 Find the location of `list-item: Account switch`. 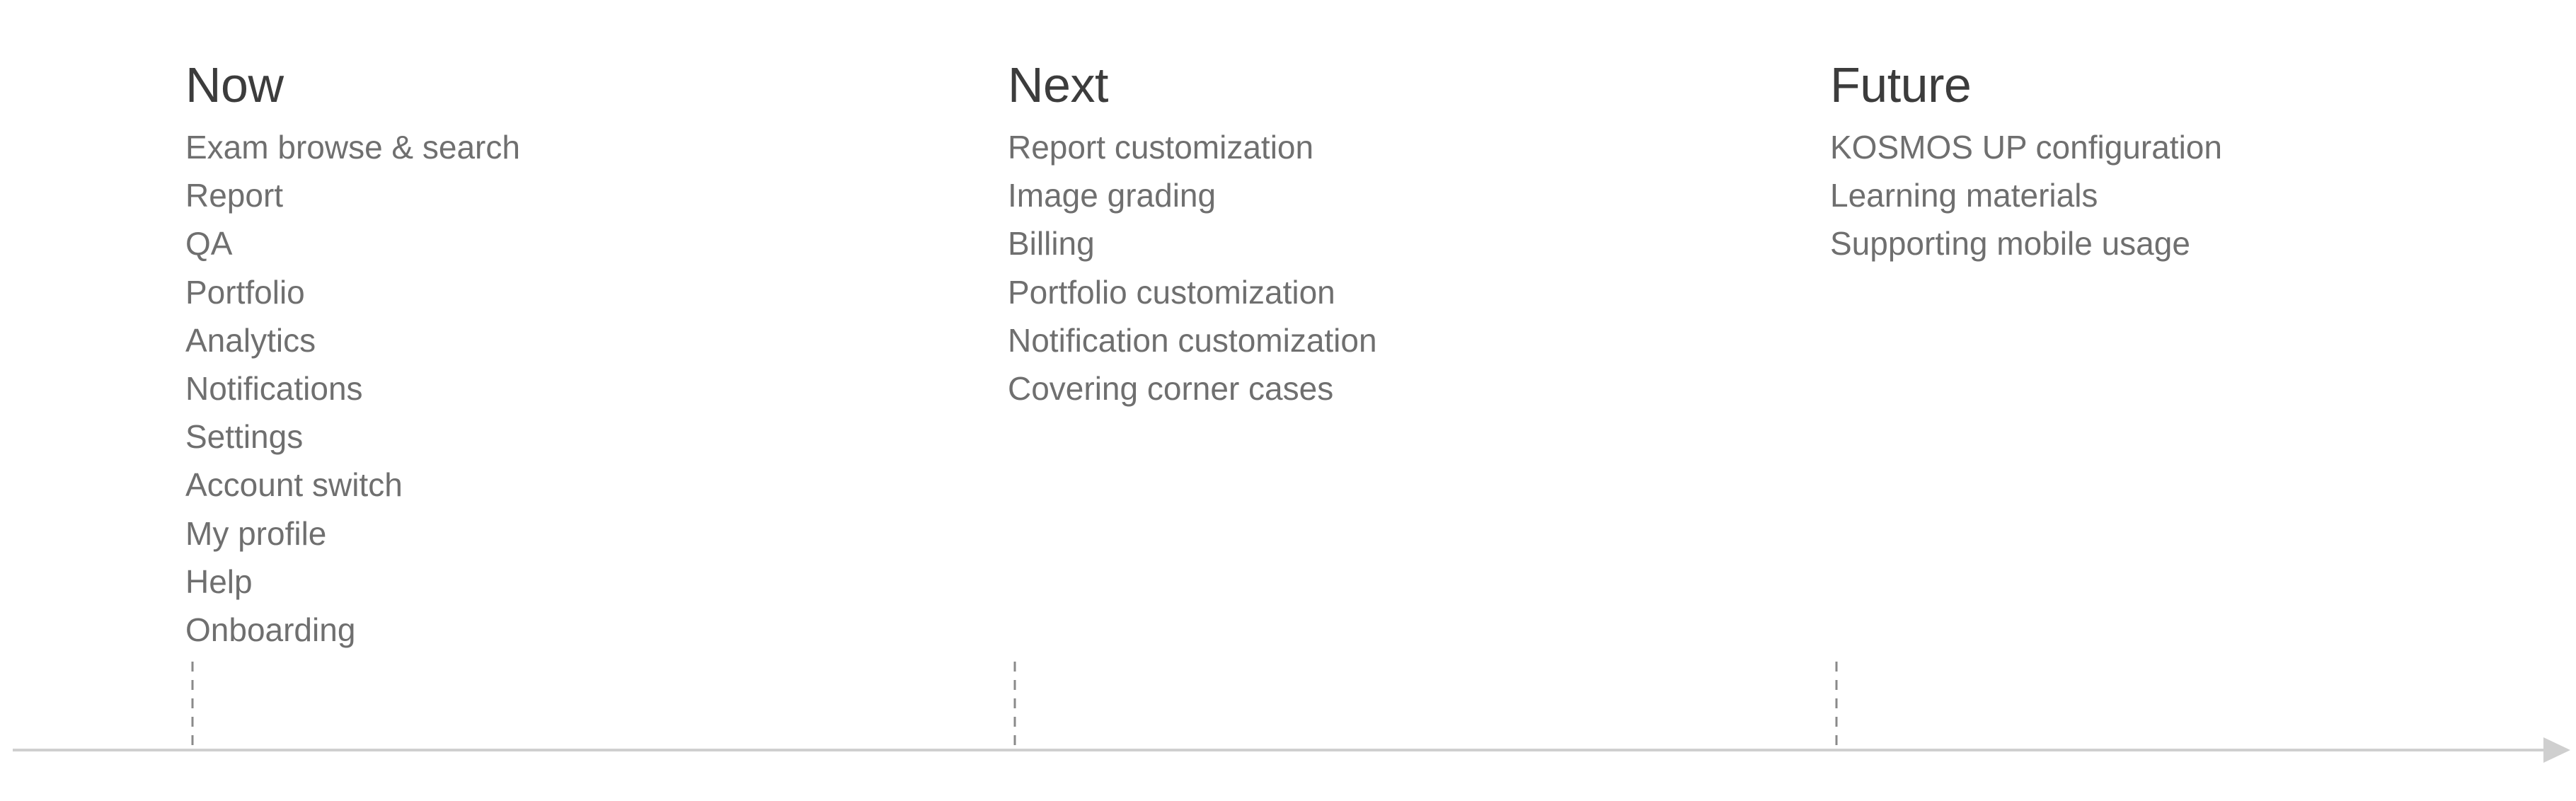

list-item: Account switch is located at coordinates (294, 485).